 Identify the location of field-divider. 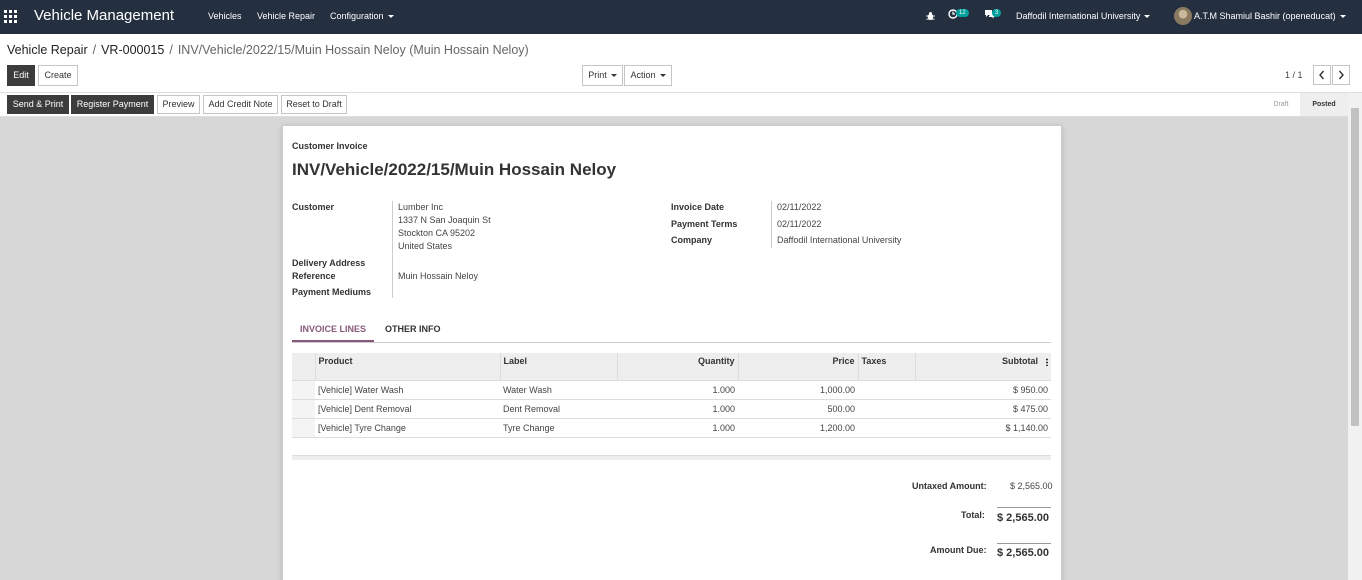
(771, 224).